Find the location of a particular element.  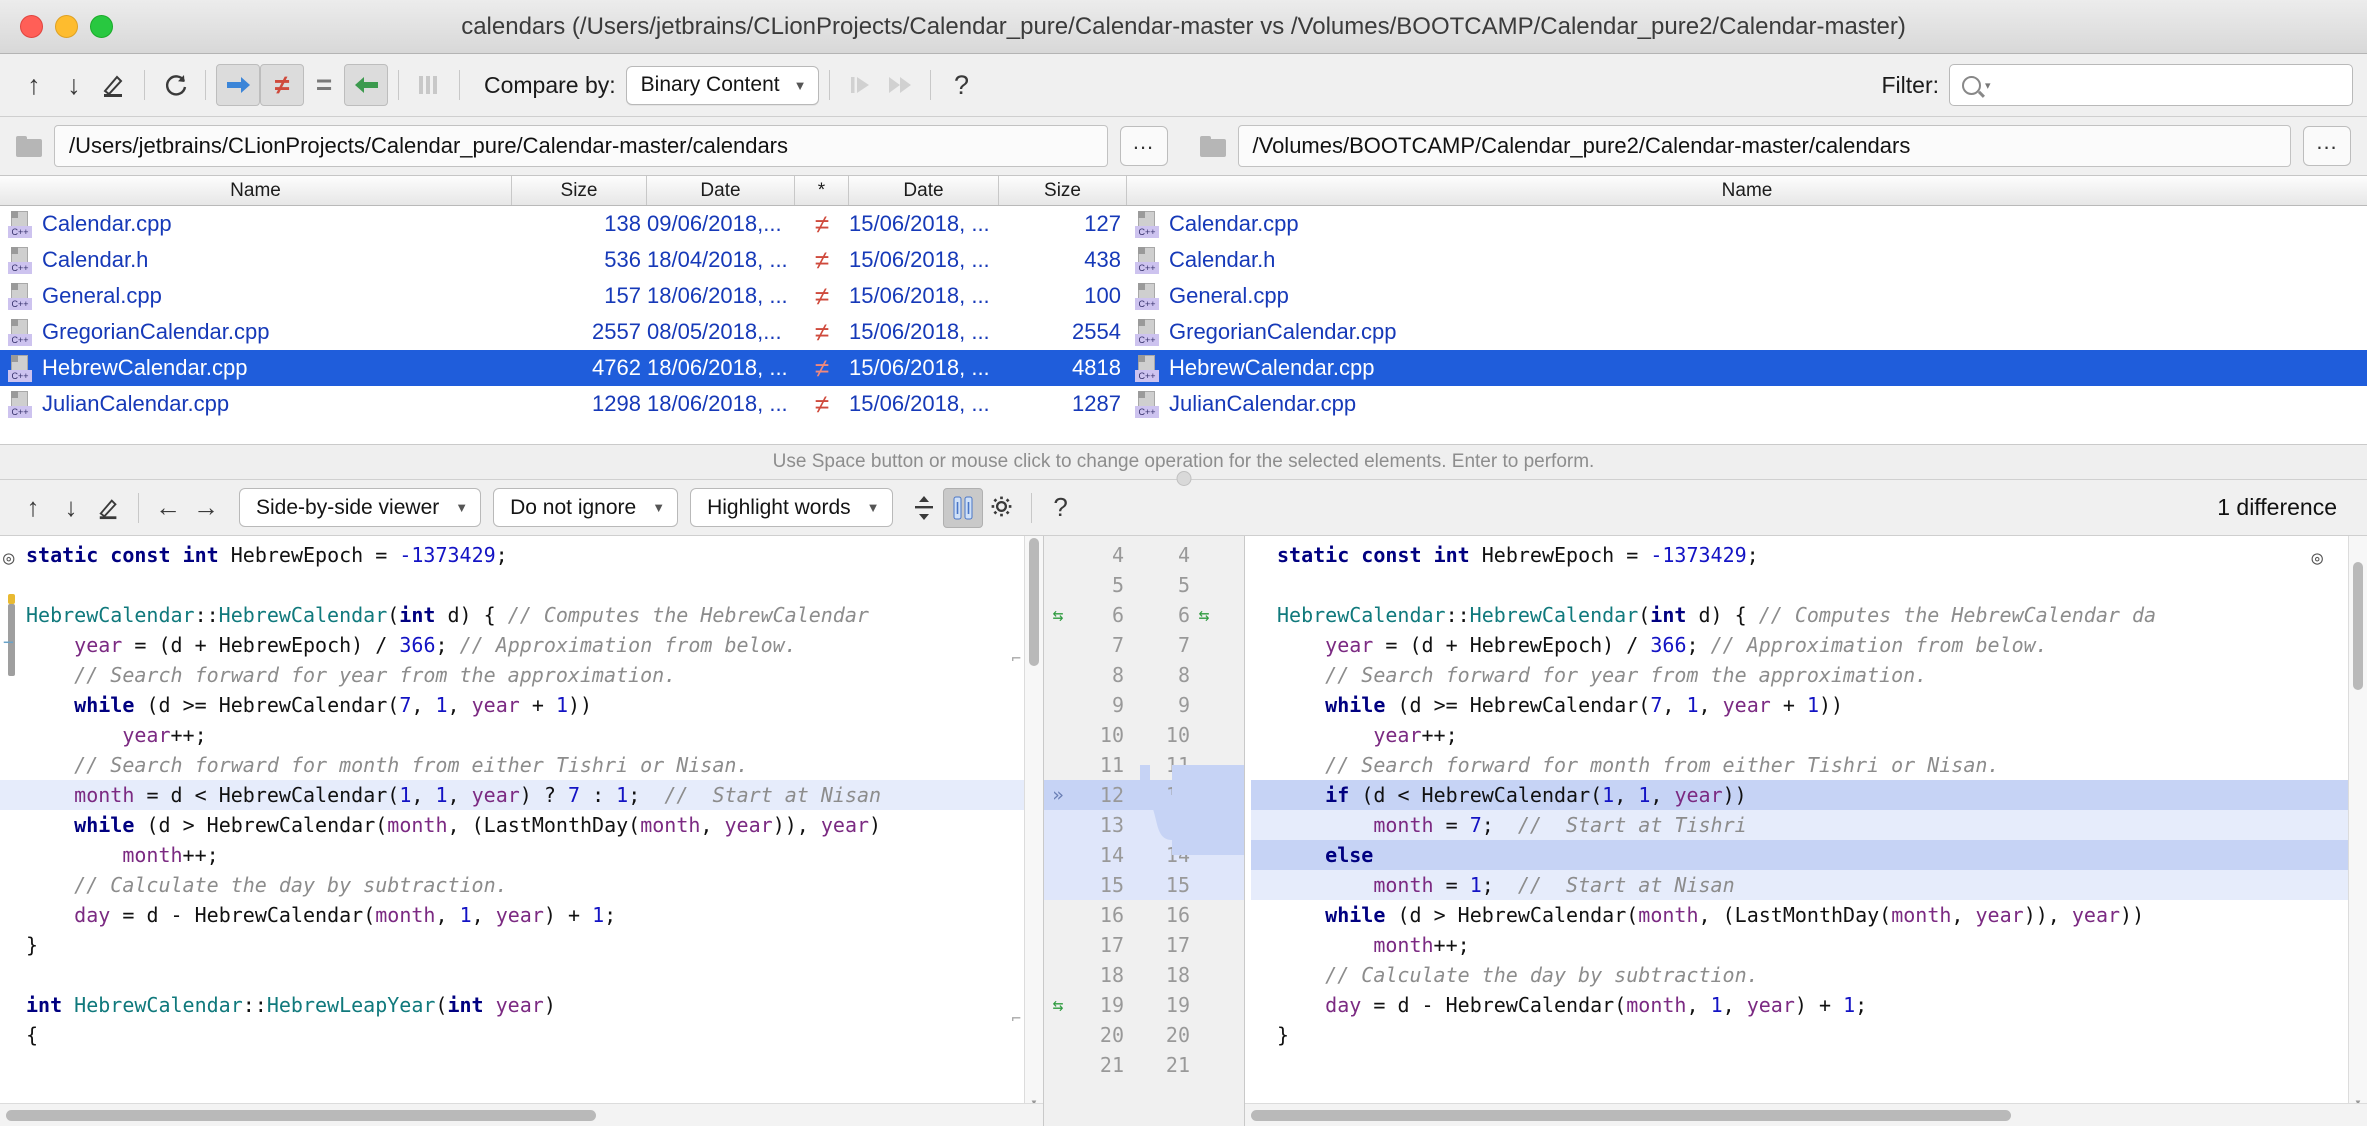

left-line-number: 21 is located at coordinates (1111, 1065).